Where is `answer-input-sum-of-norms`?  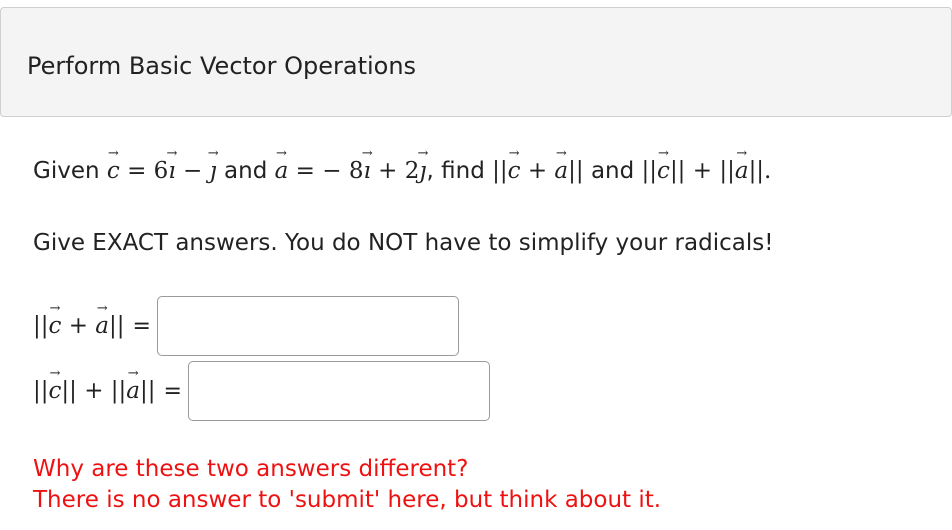
answer-input-sum-of-norms is located at coordinates (338, 391).